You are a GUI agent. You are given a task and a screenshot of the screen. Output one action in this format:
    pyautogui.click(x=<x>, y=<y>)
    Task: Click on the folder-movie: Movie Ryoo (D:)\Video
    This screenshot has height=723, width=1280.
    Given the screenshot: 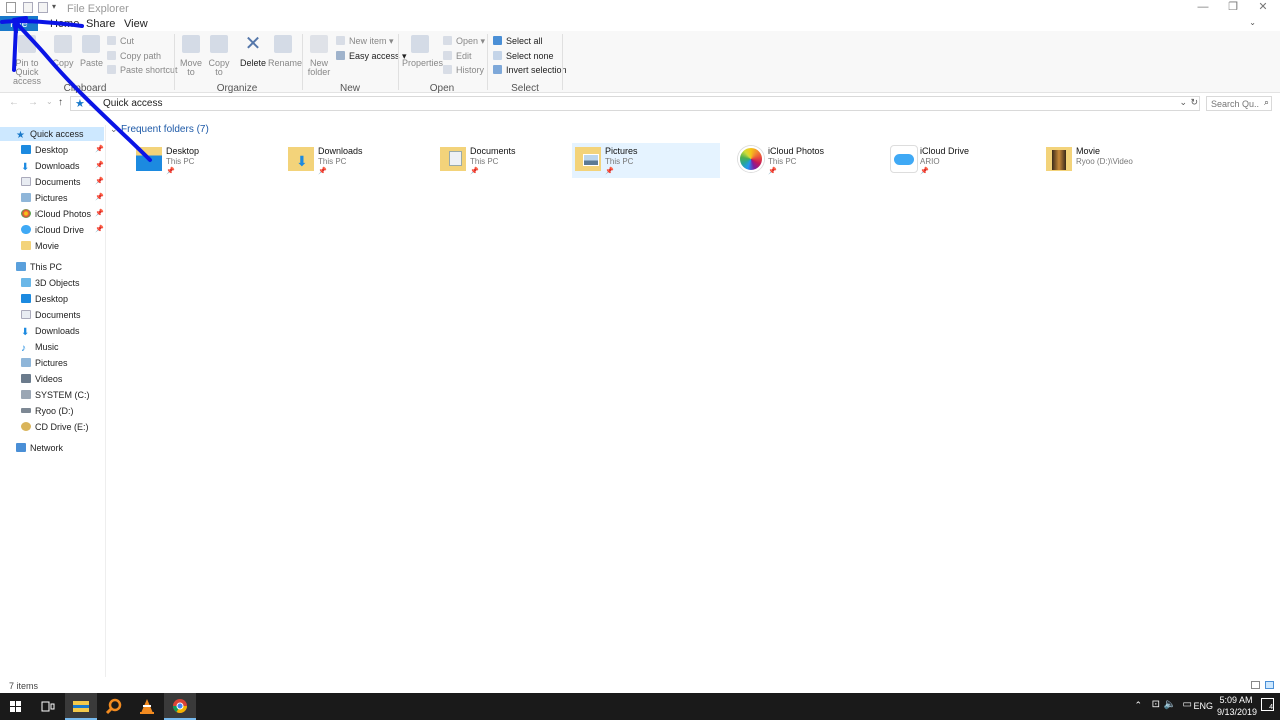 What is the action you would take?
    pyautogui.click(x=1117, y=160)
    